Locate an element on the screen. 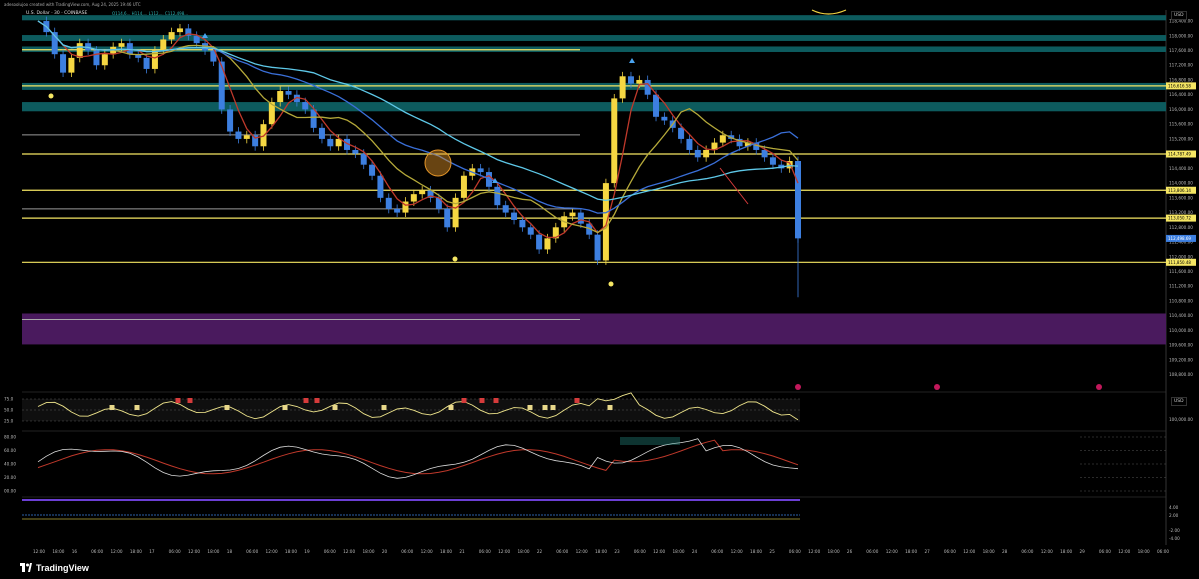  purple-zone is located at coordinates (594, 329).